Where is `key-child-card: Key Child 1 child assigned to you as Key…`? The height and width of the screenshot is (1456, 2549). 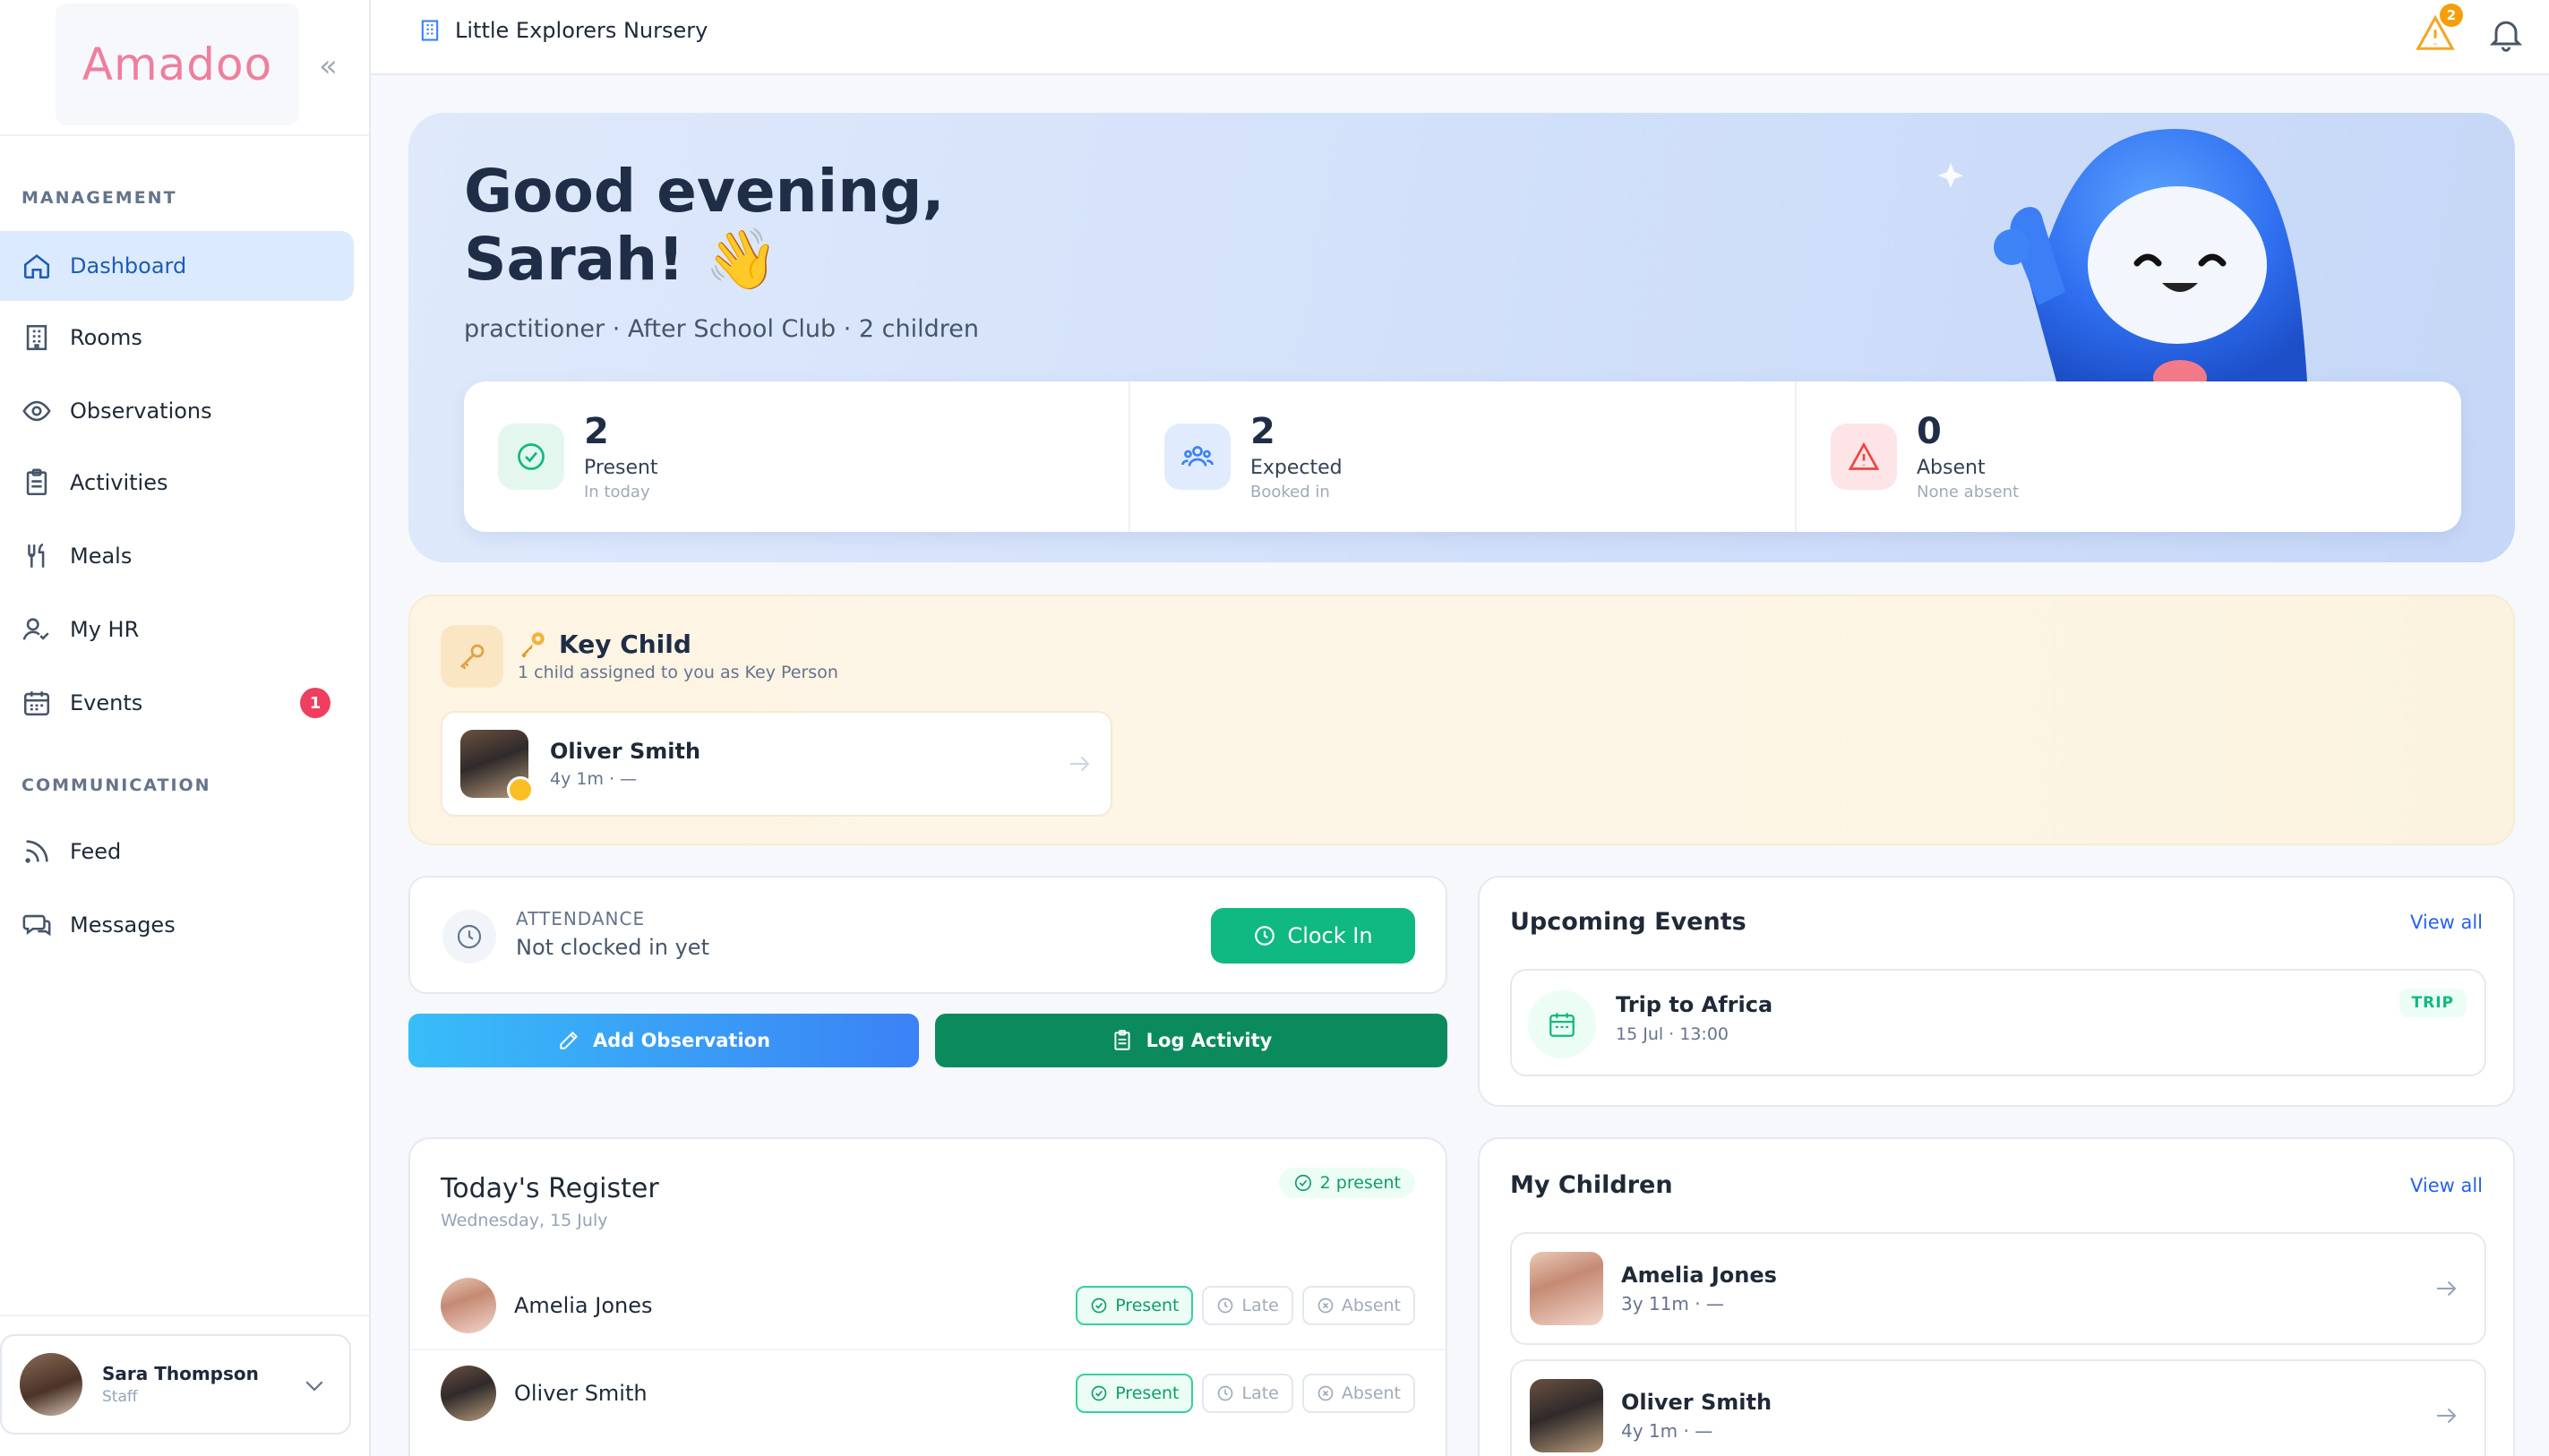
key-child-card: Key Child 1 child assigned to you as Key… is located at coordinates (1462, 720).